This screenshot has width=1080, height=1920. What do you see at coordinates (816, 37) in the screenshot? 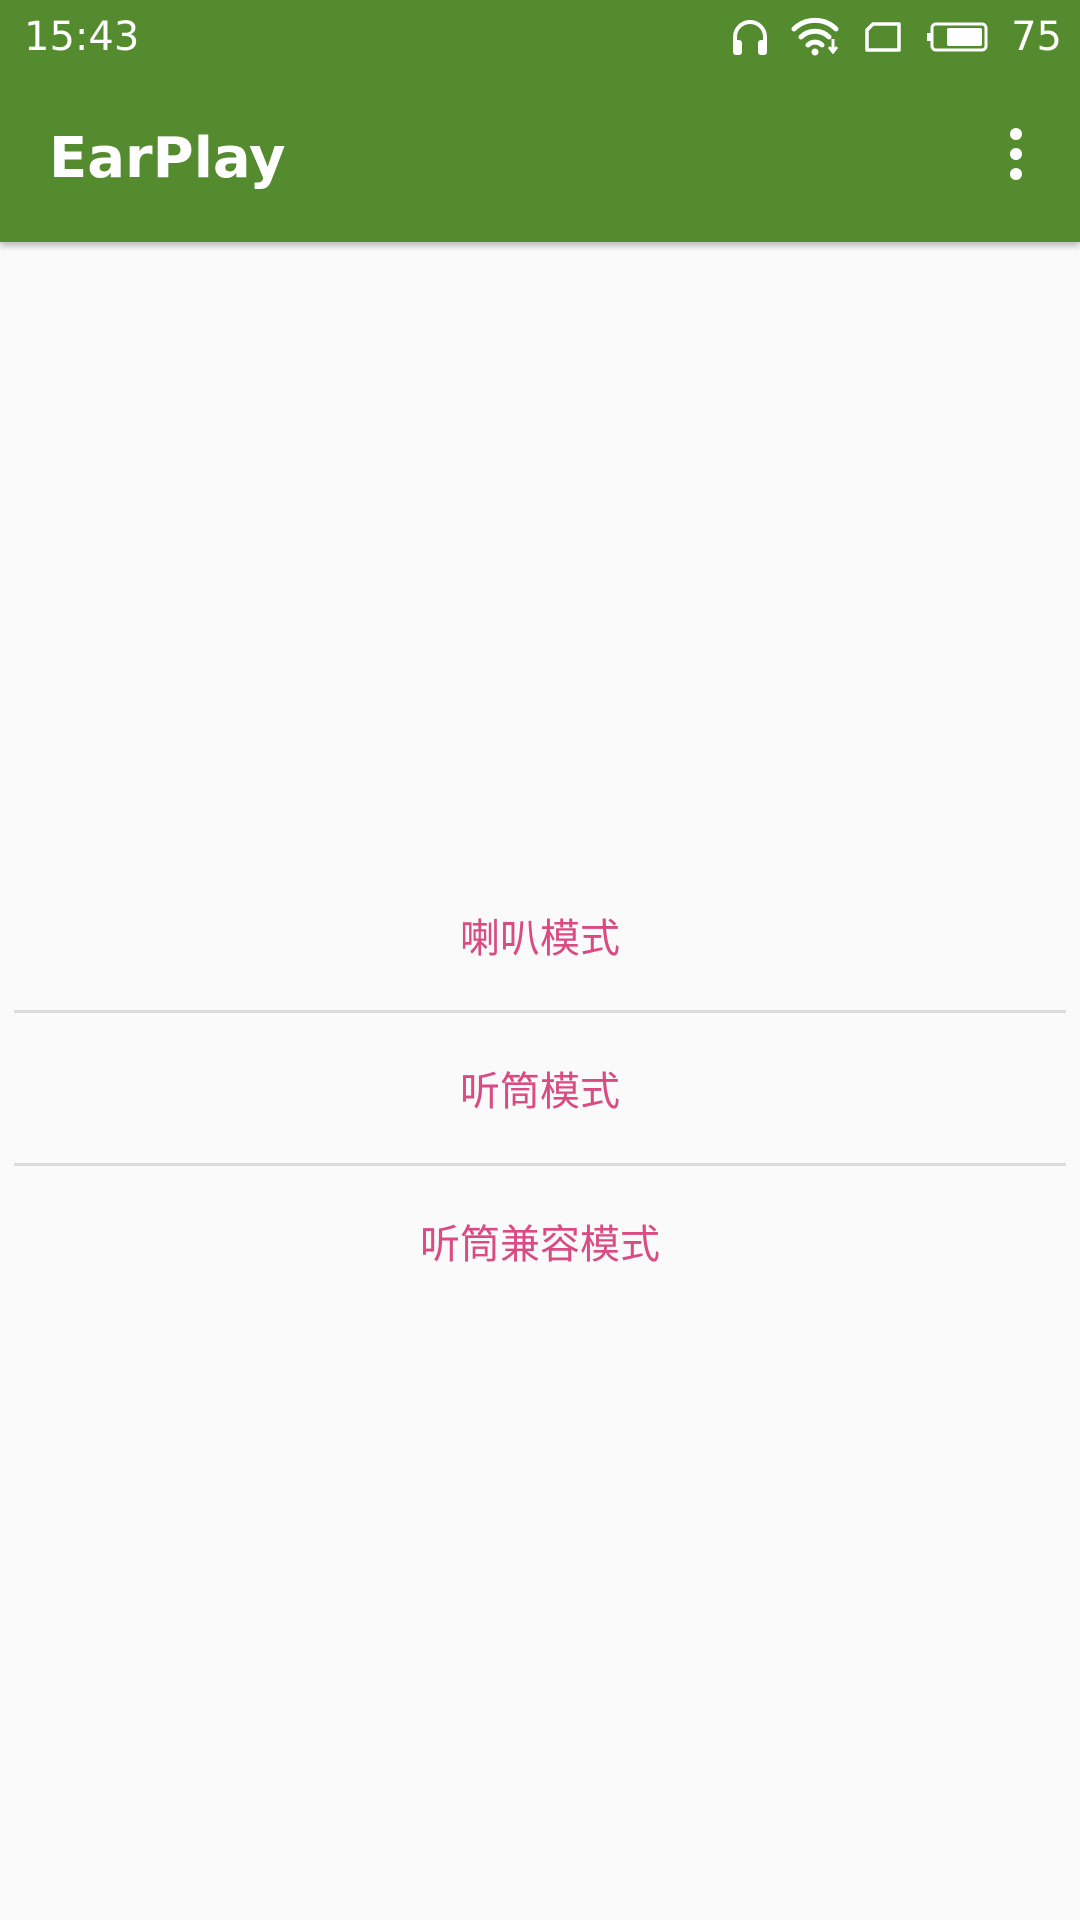
I see `wifi-icon` at bounding box center [816, 37].